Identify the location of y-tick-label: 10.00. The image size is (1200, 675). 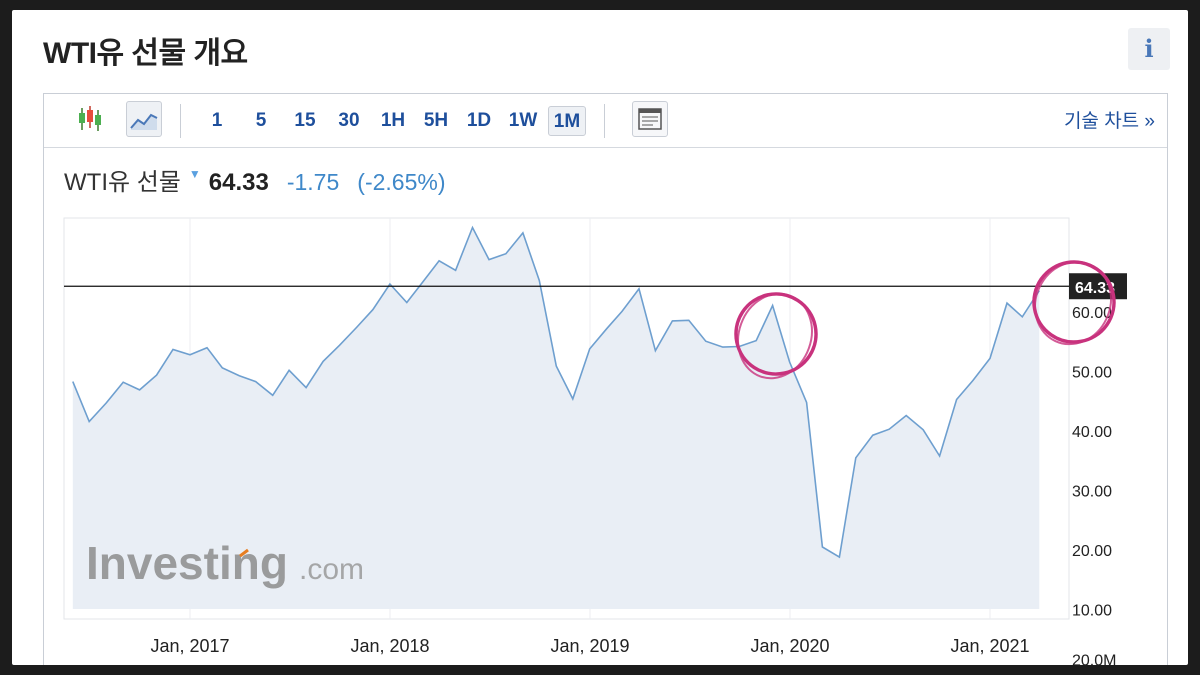
(1092, 611).